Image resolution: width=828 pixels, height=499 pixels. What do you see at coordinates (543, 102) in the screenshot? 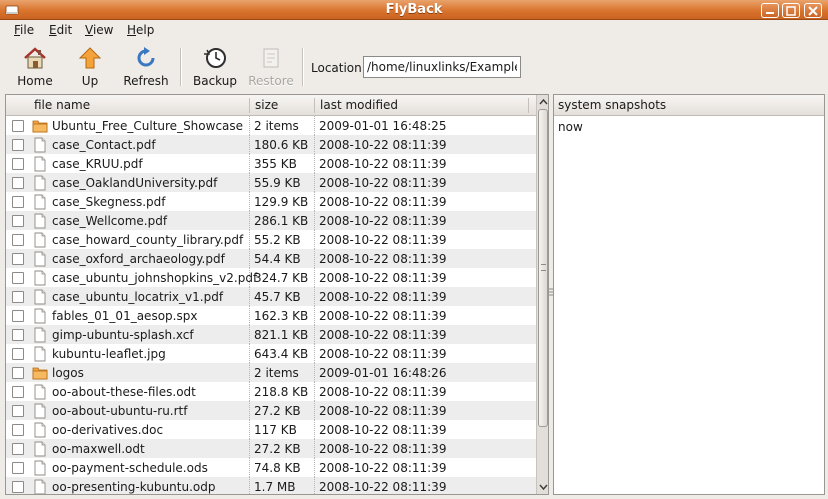
I see `scroll-up-icon` at bounding box center [543, 102].